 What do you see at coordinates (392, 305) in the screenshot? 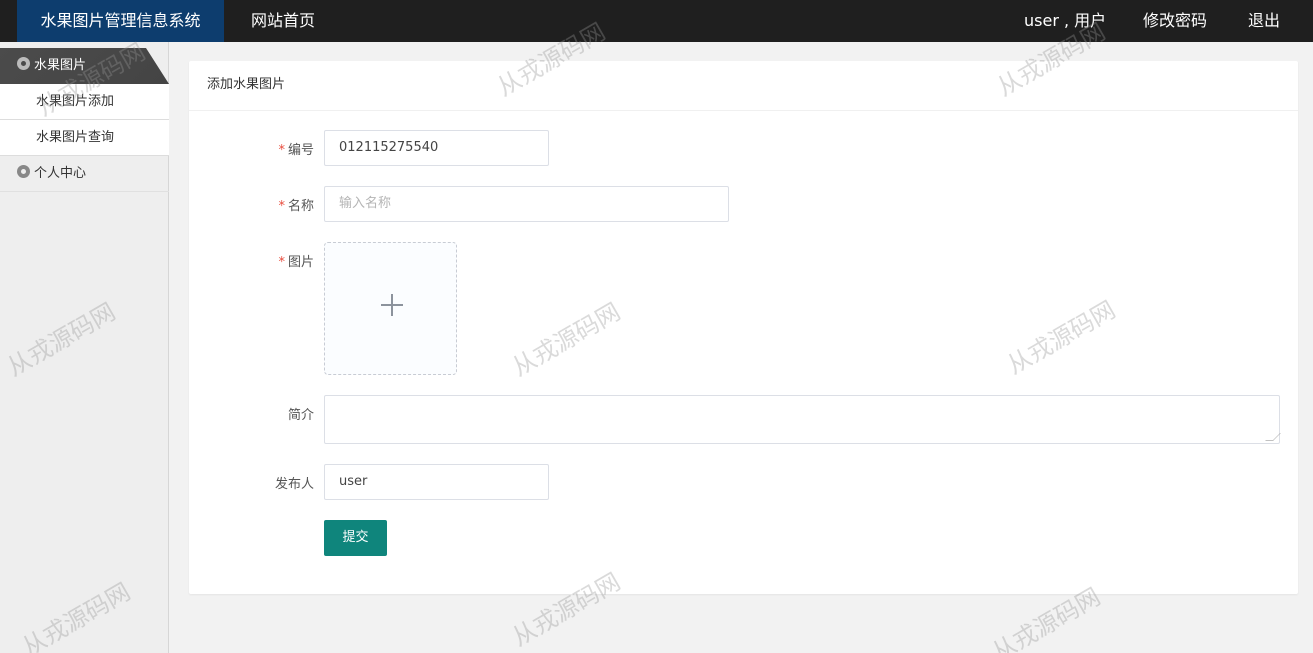
I see `plus-icon-vertical` at bounding box center [392, 305].